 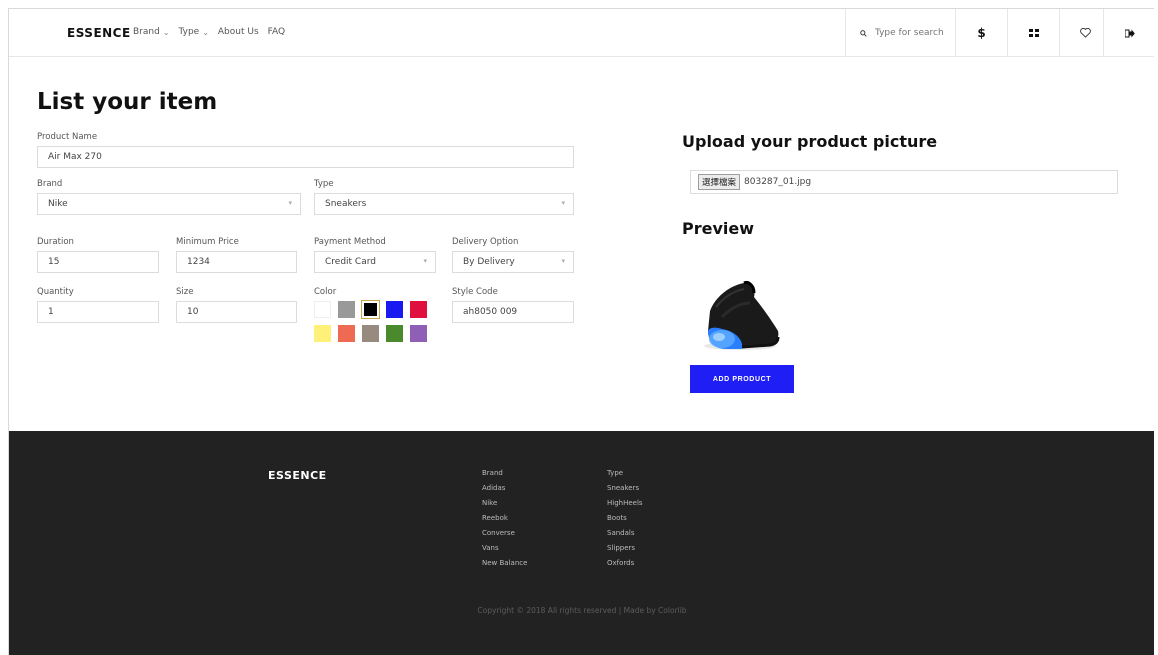 What do you see at coordinates (236, 312) in the screenshot?
I see `size-input: 10` at bounding box center [236, 312].